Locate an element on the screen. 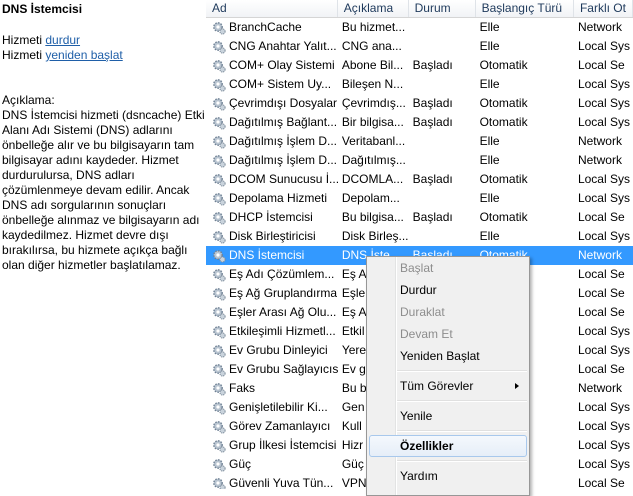 Image resolution: width=633 pixels, height=496 pixels. description-line: kaydedilmez. Hizmet devre dışı is located at coordinates (85, 235).